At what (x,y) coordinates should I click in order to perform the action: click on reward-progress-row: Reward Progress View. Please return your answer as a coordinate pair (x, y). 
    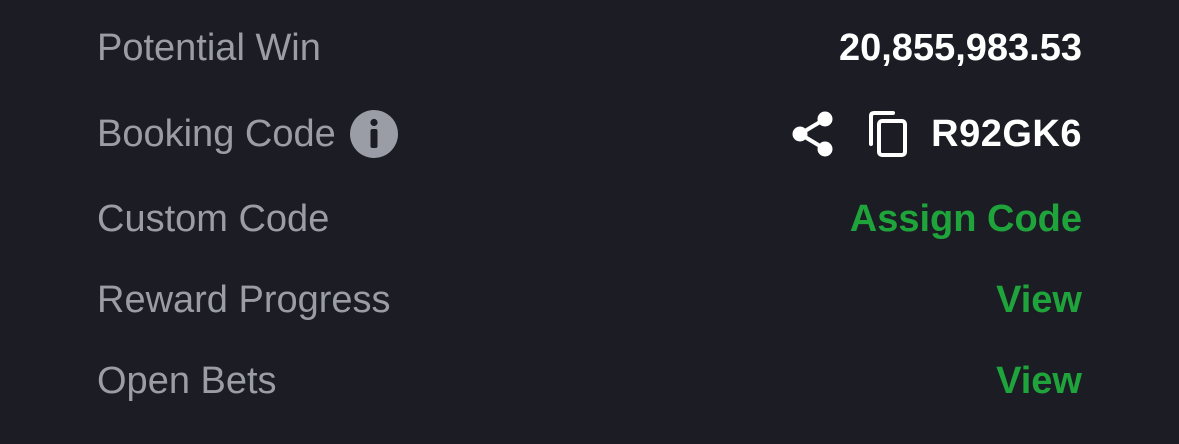
    Looking at the image, I should click on (589, 300).